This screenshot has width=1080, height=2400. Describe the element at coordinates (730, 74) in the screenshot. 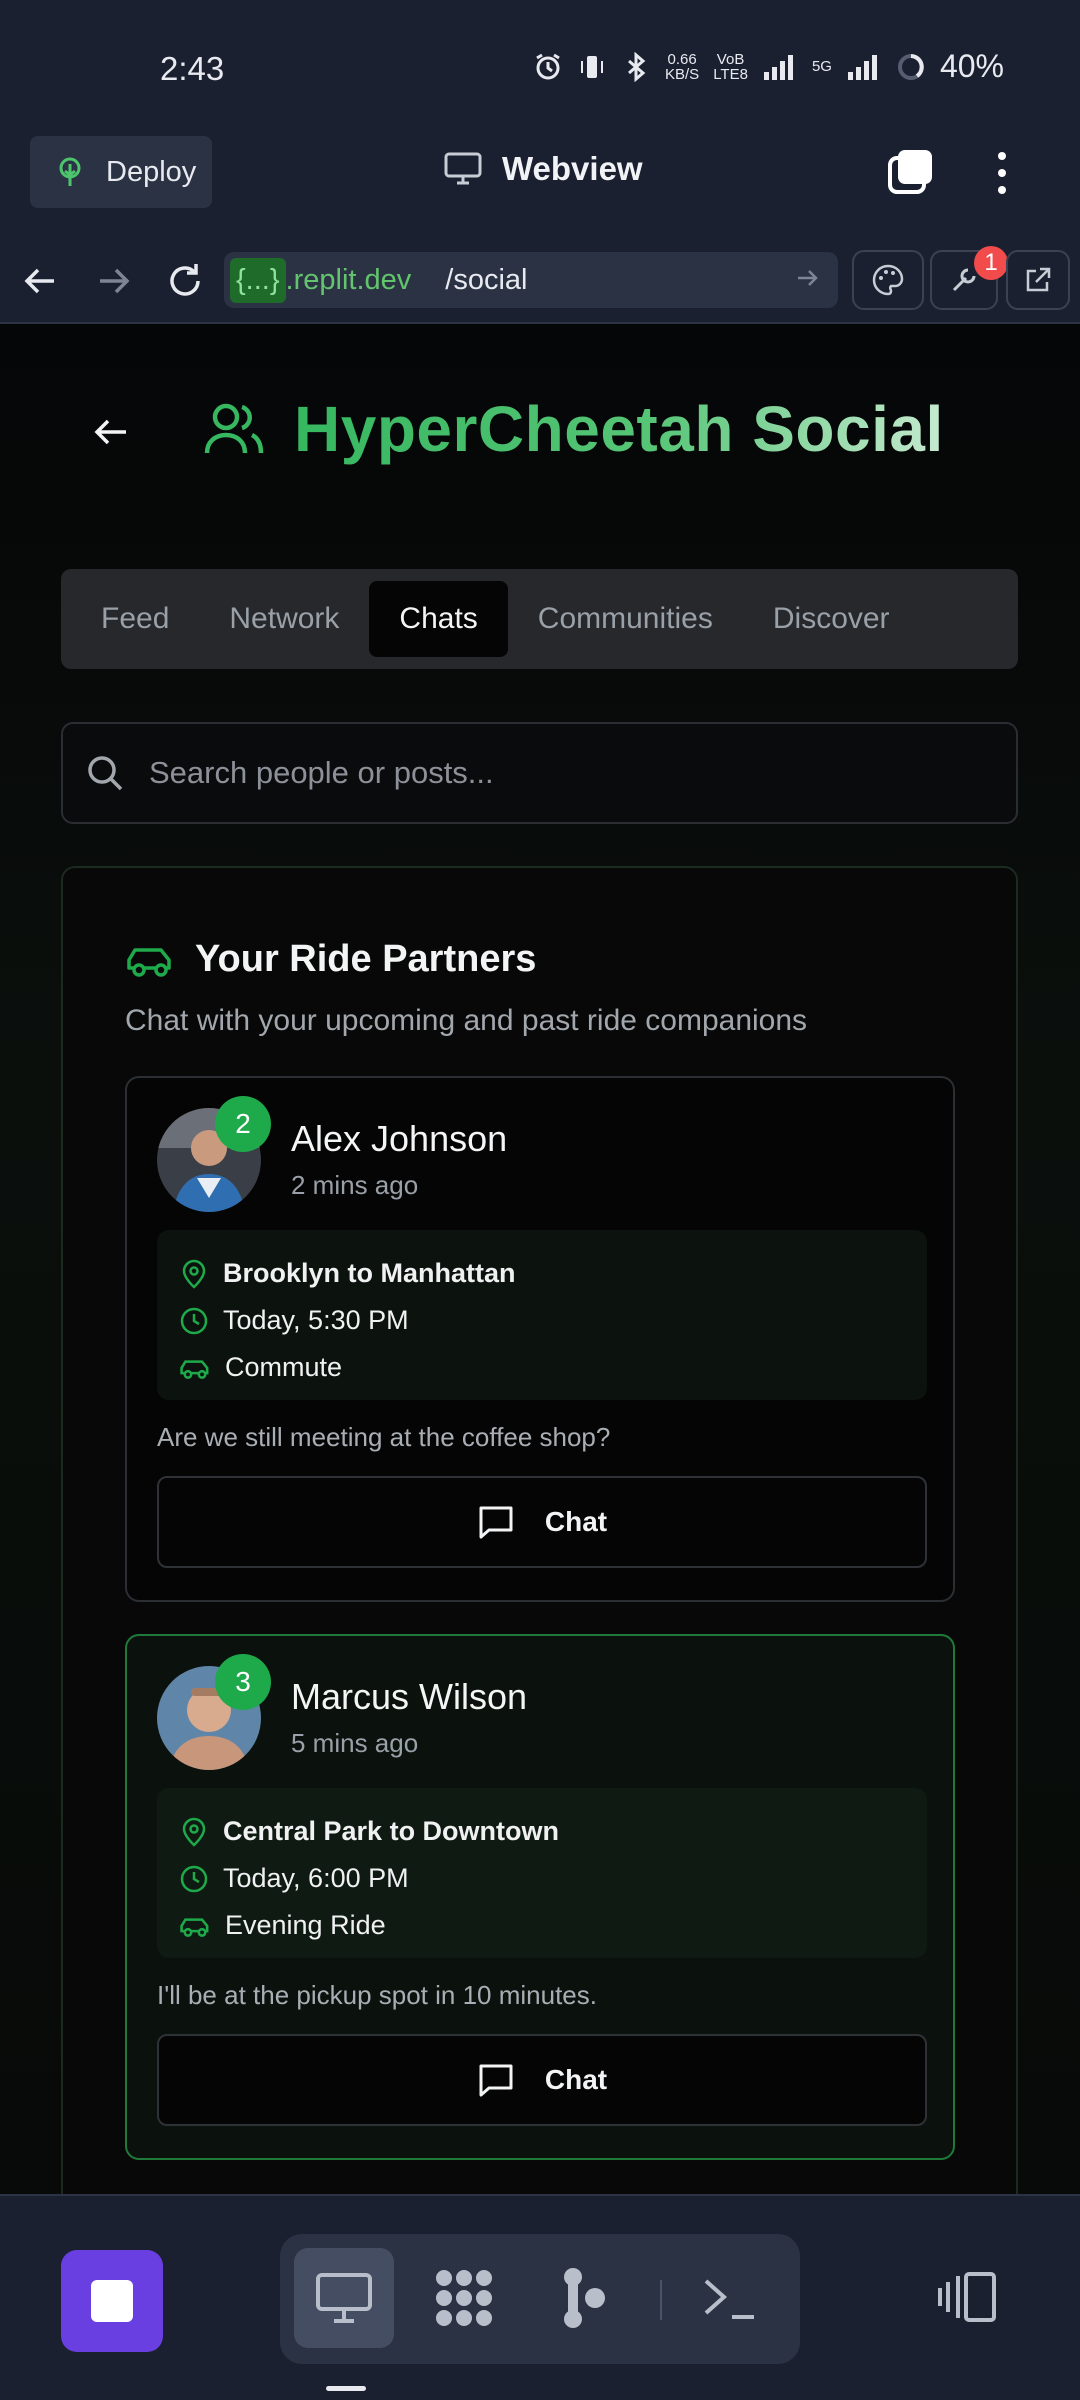

I see `volte-bottom: LTE8` at that location.